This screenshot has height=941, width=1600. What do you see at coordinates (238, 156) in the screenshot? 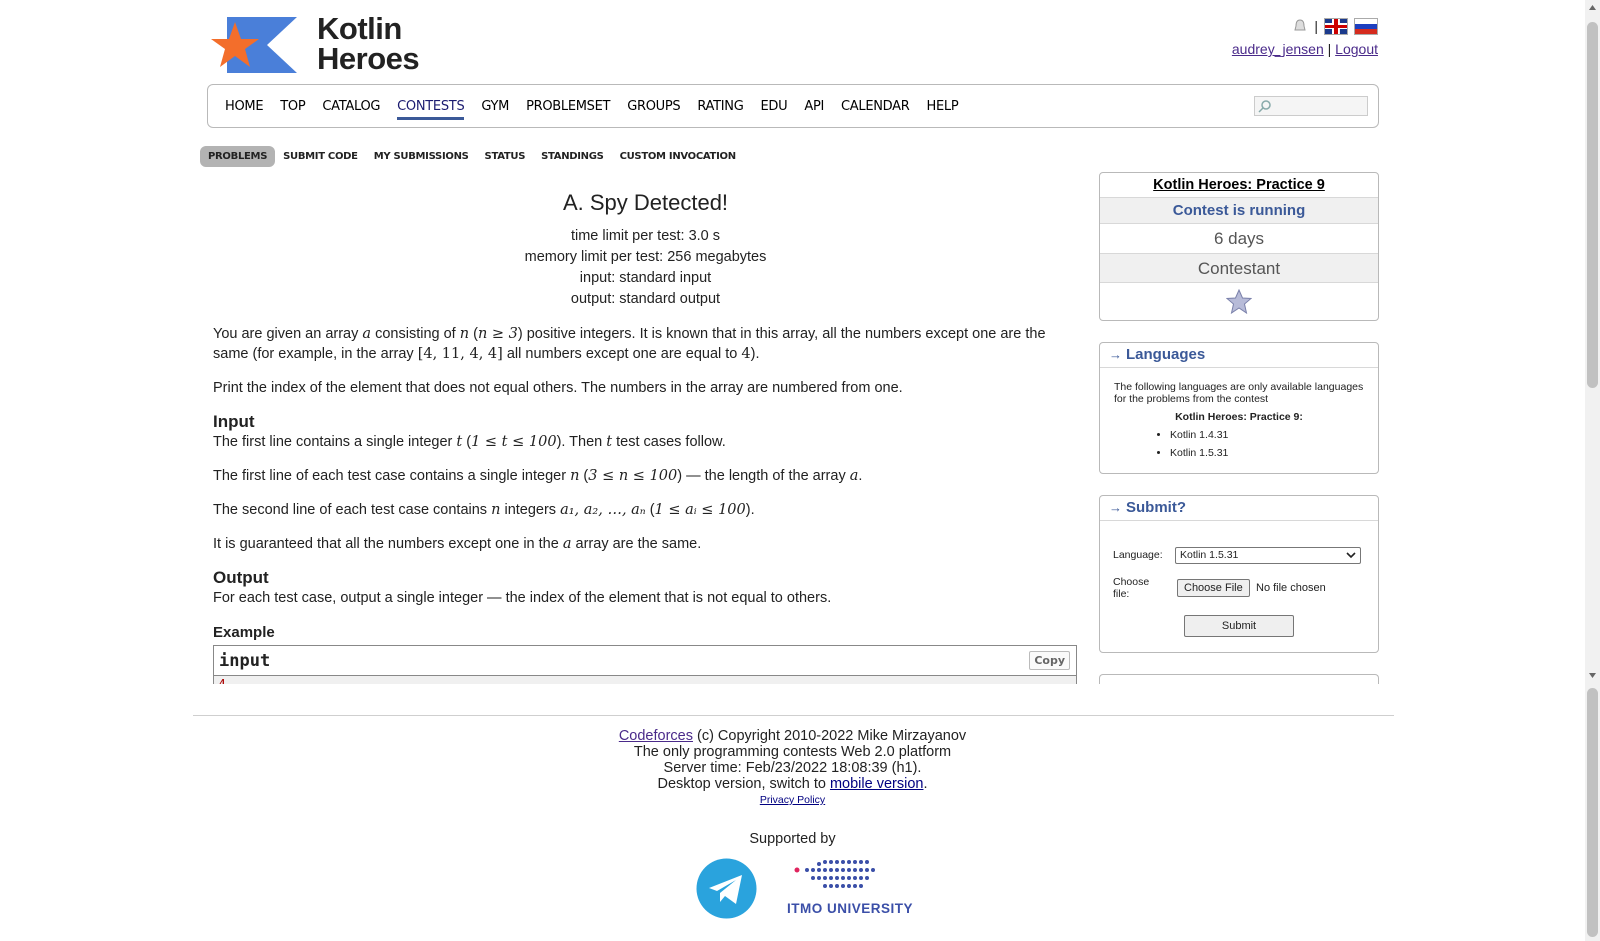
I see `submenu-problems: PROBLEMS` at bounding box center [238, 156].